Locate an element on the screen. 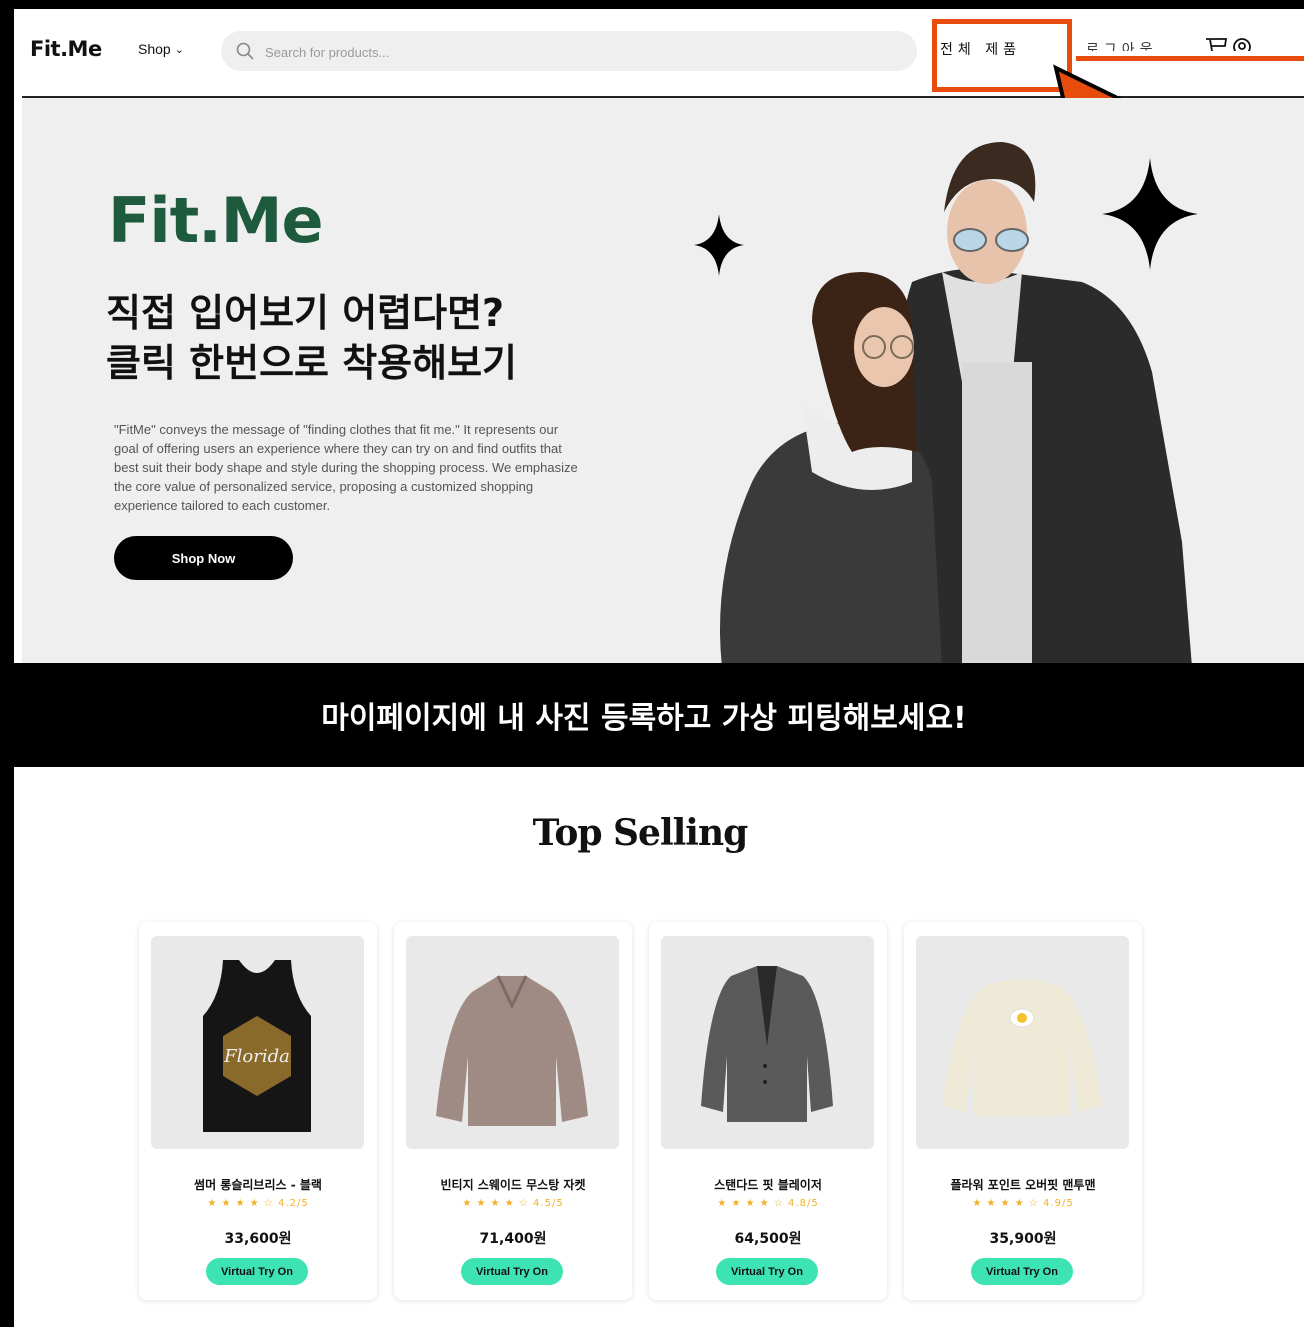 This screenshot has height=1327, width=1304. hero-headline: 직접 입어보기 어렵다면? 클릭 한번으로 착용해보기 is located at coordinates (312, 338).